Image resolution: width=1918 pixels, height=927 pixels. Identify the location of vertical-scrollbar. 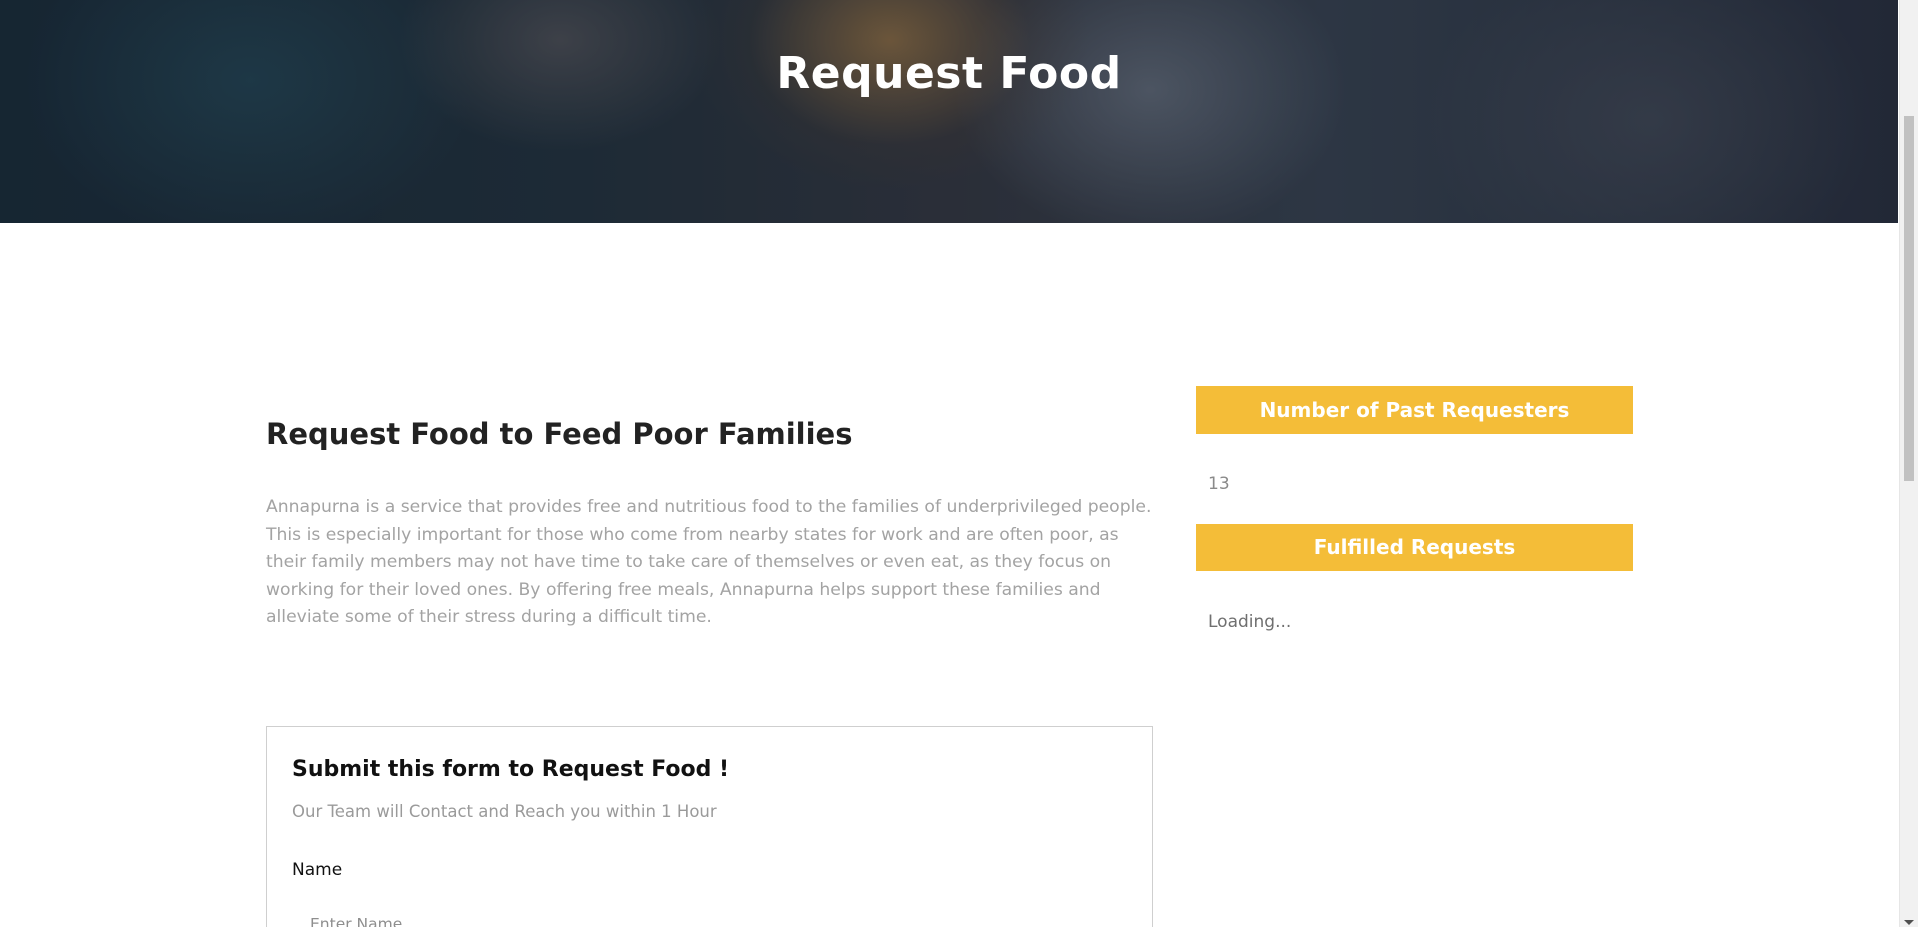
(1908, 463).